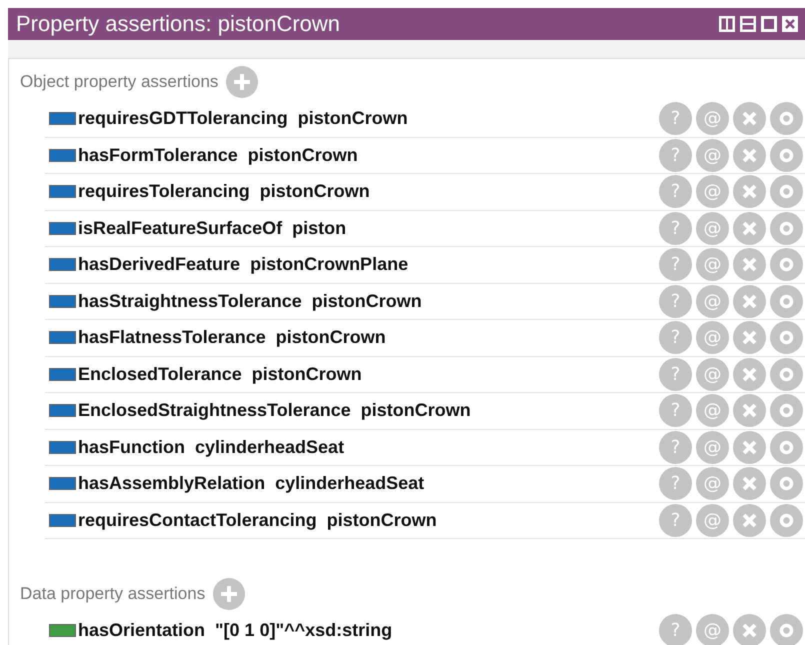 This screenshot has width=805, height=645. Describe the element at coordinates (119, 82) in the screenshot. I see `section-title: Object property assertions` at that location.